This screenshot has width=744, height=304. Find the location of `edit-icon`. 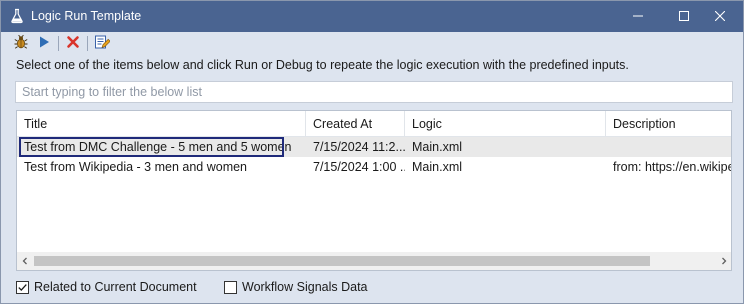

edit-icon is located at coordinates (102, 43).